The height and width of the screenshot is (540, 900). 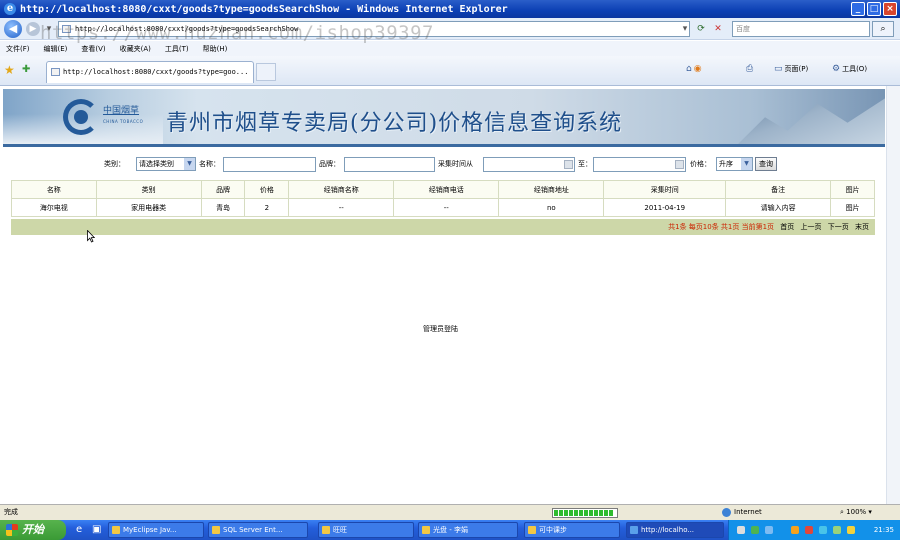 What do you see at coordinates (446, 207) in the screenshot?
I see `cell-dealer-phone: --` at bounding box center [446, 207].